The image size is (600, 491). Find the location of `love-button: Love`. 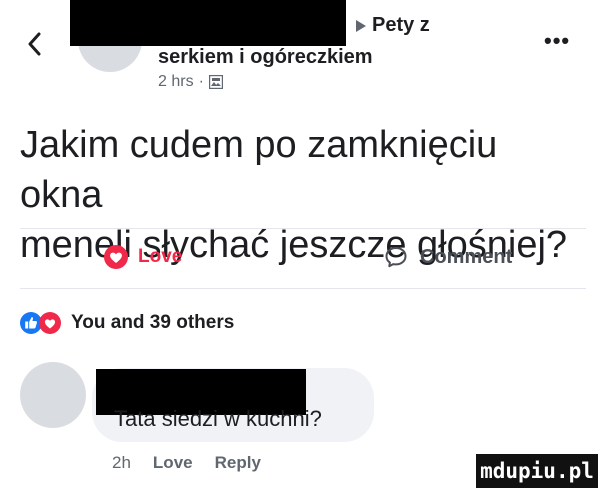

love-button: Love is located at coordinates (143, 257).